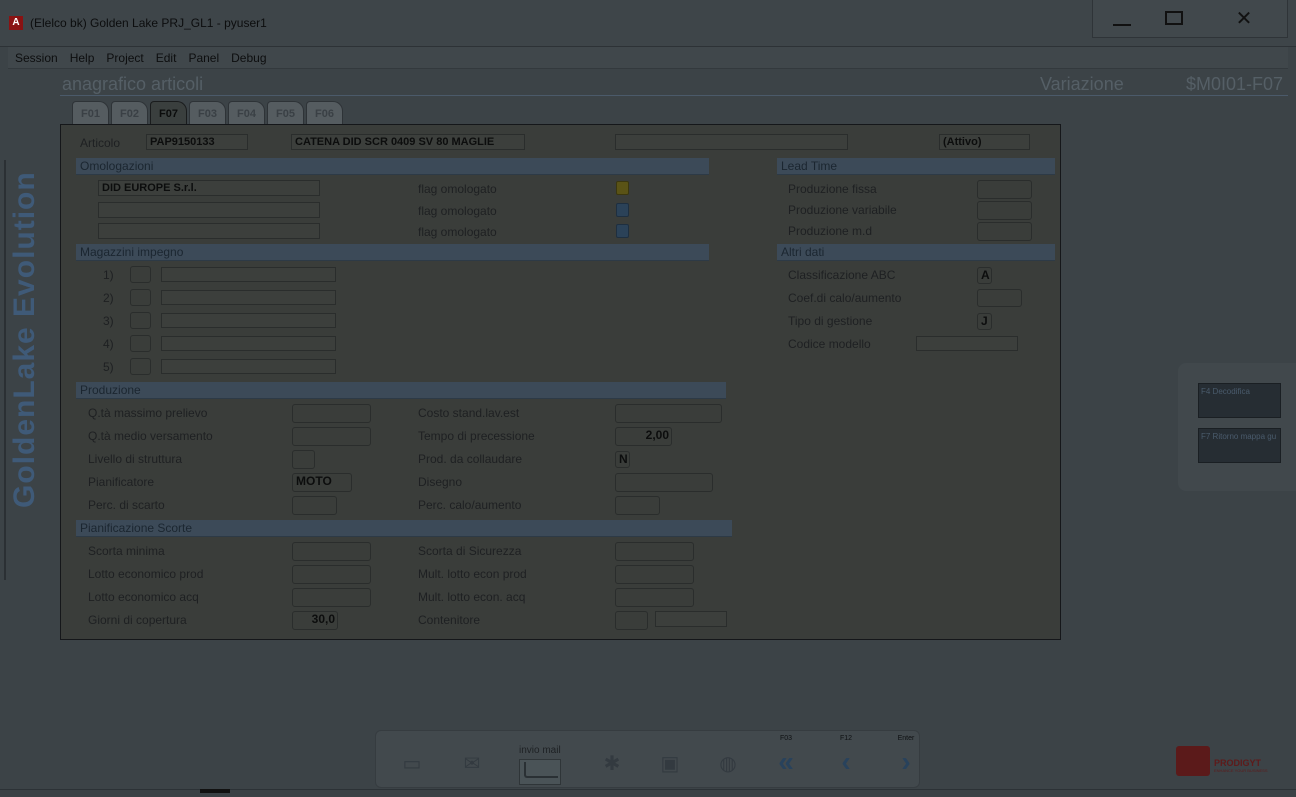 The height and width of the screenshot is (797, 1296). I want to click on produzione-md-field, so click(1004, 231).